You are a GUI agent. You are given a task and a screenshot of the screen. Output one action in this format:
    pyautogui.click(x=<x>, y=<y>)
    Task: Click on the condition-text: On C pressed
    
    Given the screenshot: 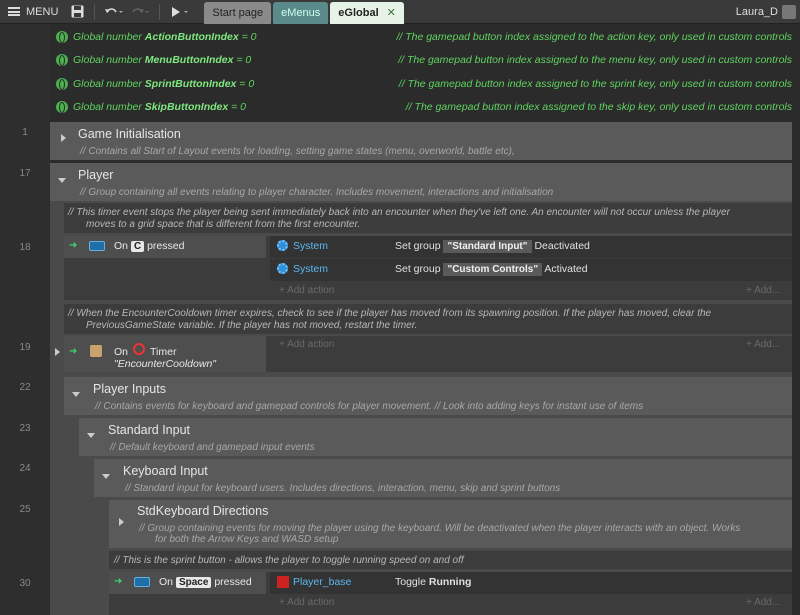 What is the action you would take?
    pyautogui.click(x=149, y=246)
    